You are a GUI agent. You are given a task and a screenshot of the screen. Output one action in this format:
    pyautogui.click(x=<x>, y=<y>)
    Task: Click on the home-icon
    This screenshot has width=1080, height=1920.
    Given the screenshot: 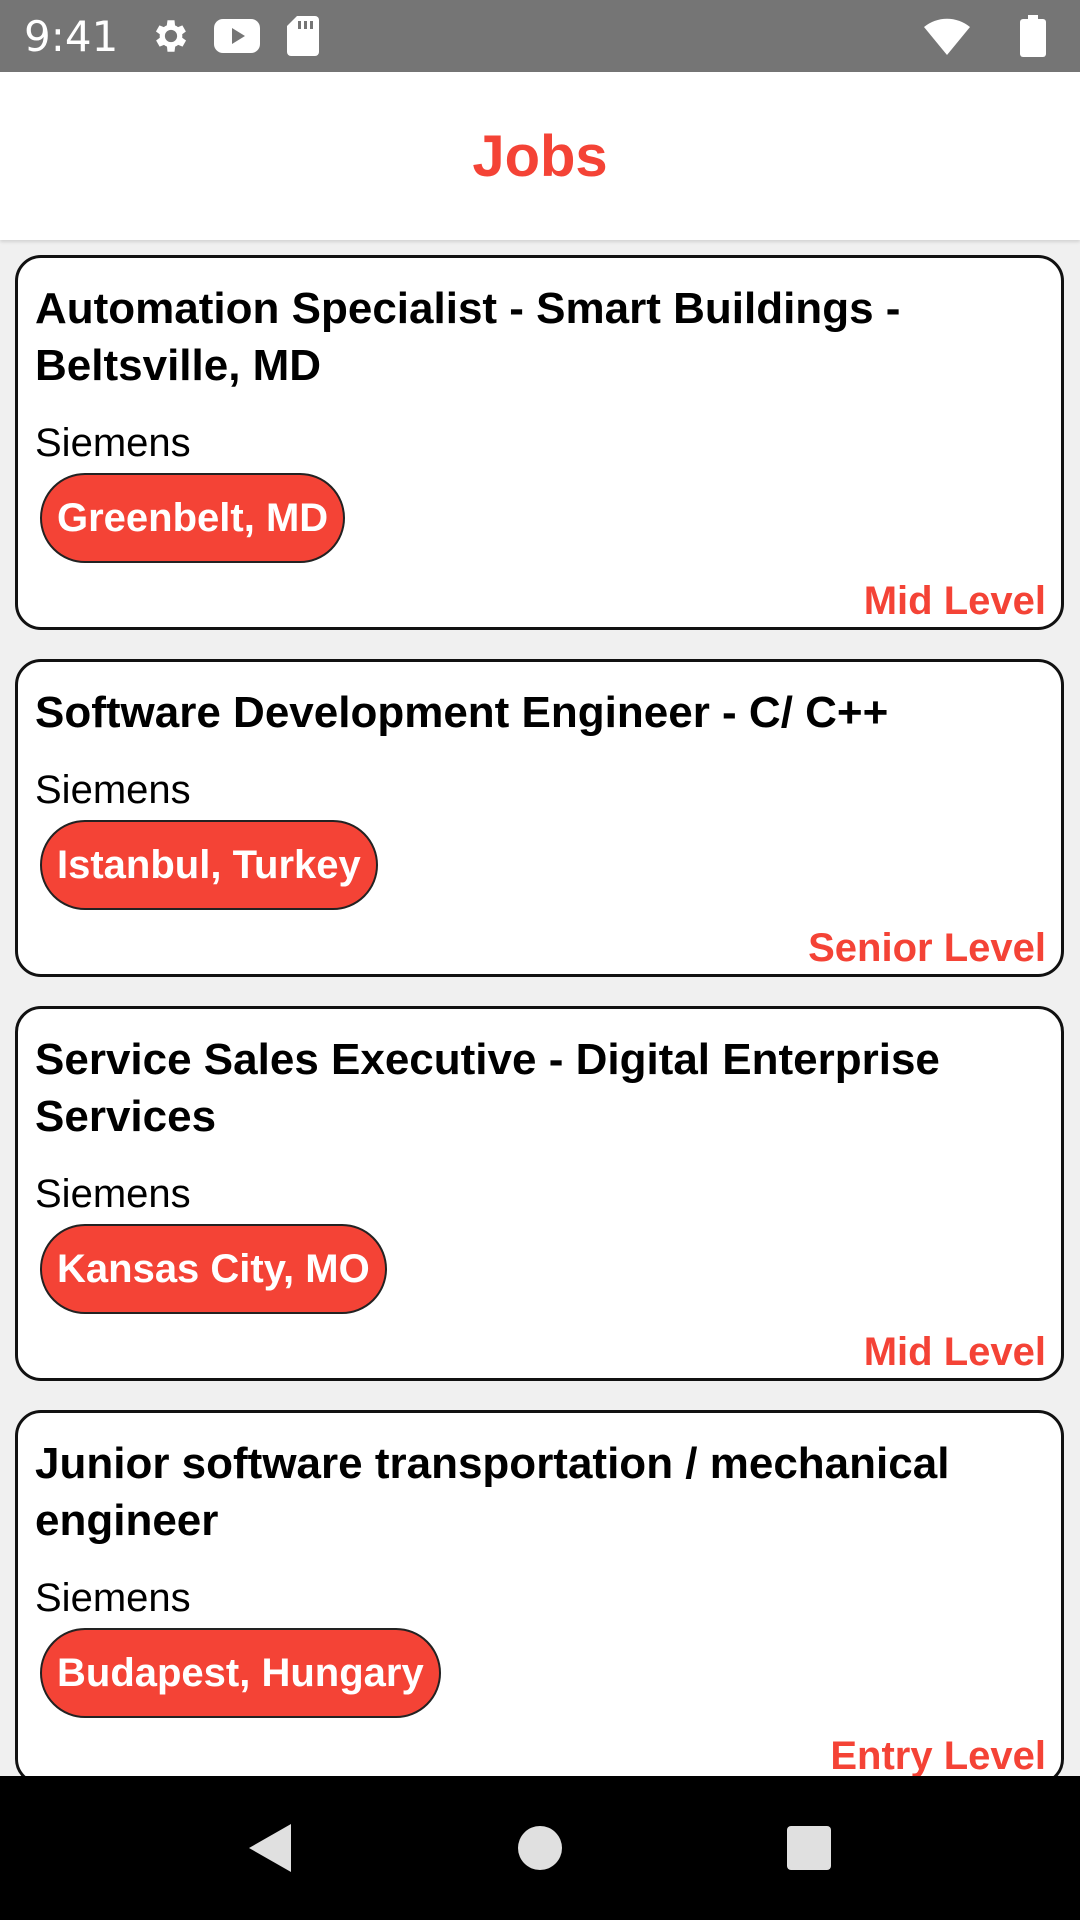 What is the action you would take?
    pyautogui.click(x=540, y=1848)
    